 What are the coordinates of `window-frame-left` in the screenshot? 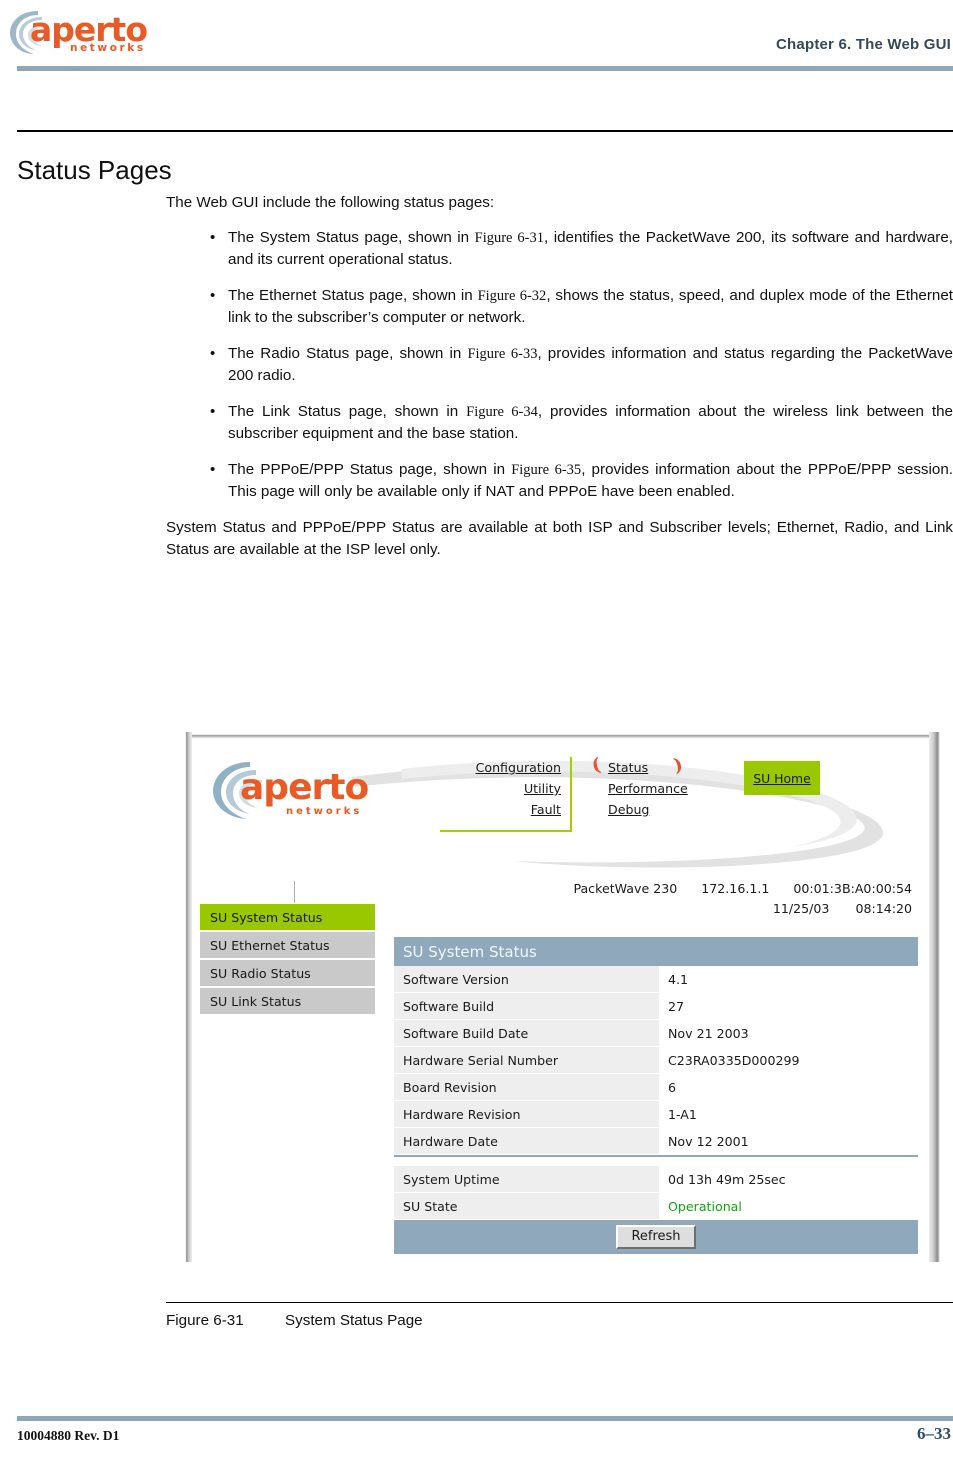 It's located at (187, 997).